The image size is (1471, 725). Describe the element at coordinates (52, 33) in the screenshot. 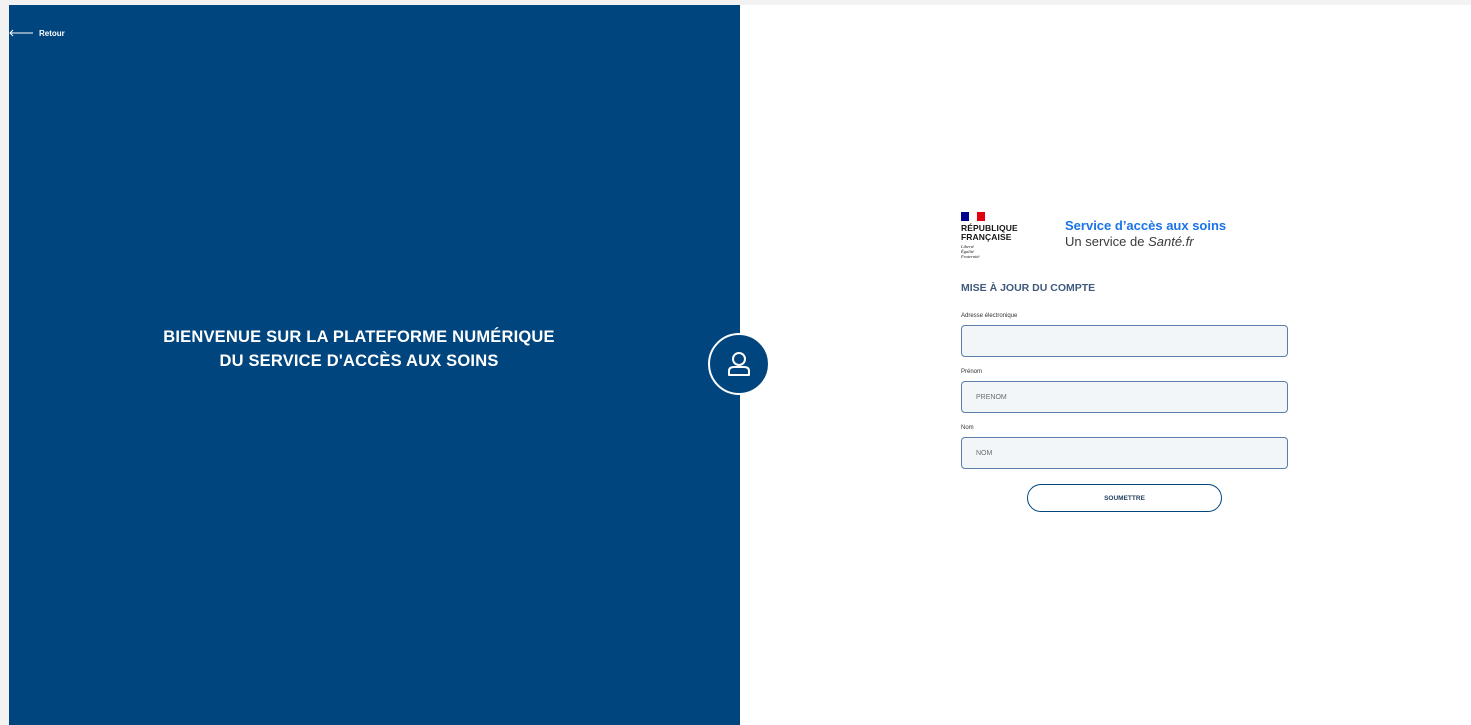

I see `back-link-label: Retour` at that location.